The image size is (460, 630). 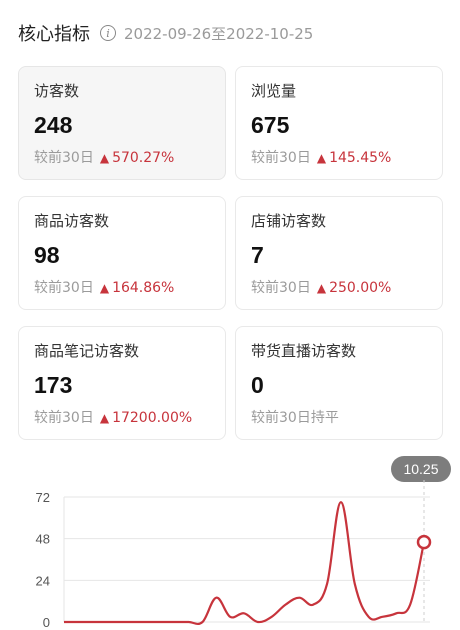 What do you see at coordinates (360, 158) in the screenshot?
I see `change-value: 145.45%` at bounding box center [360, 158].